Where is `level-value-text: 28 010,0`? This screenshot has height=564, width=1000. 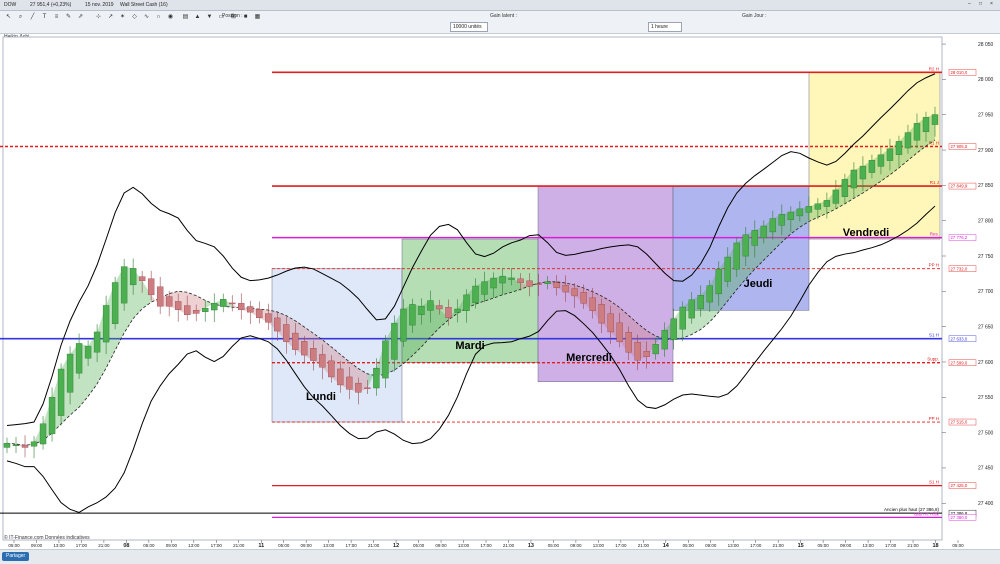 level-value-text: 28 010,0 is located at coordinates (959, 72).